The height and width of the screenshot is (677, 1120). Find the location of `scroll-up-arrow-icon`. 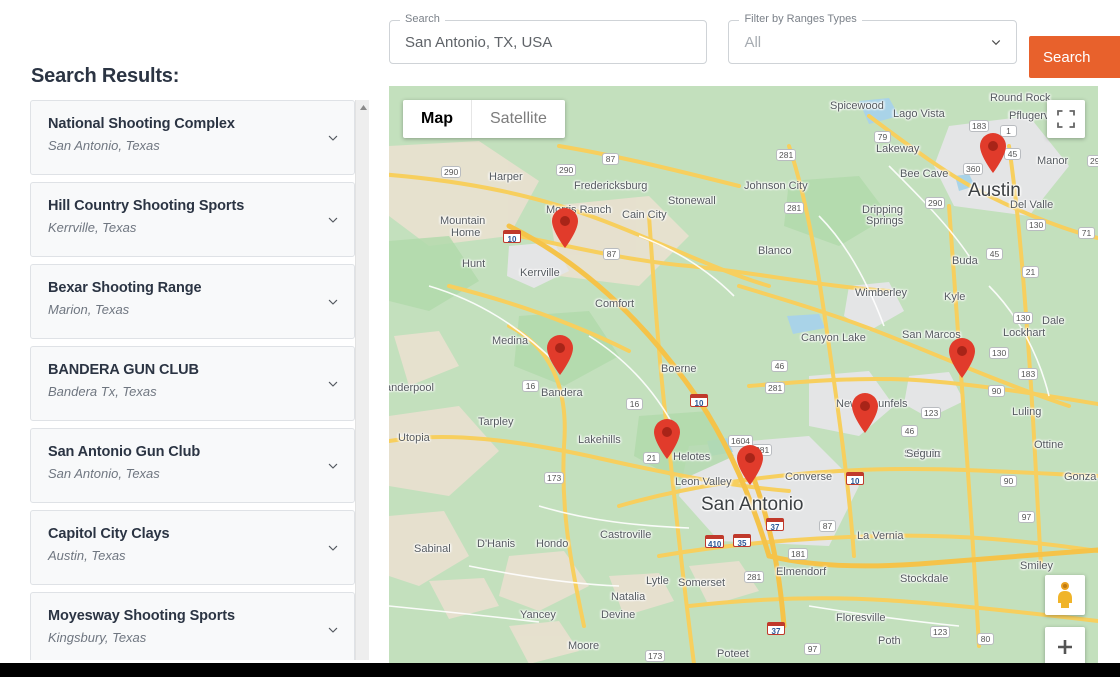

scroll-up-arrow-icon is located at coordinates (363, 107).